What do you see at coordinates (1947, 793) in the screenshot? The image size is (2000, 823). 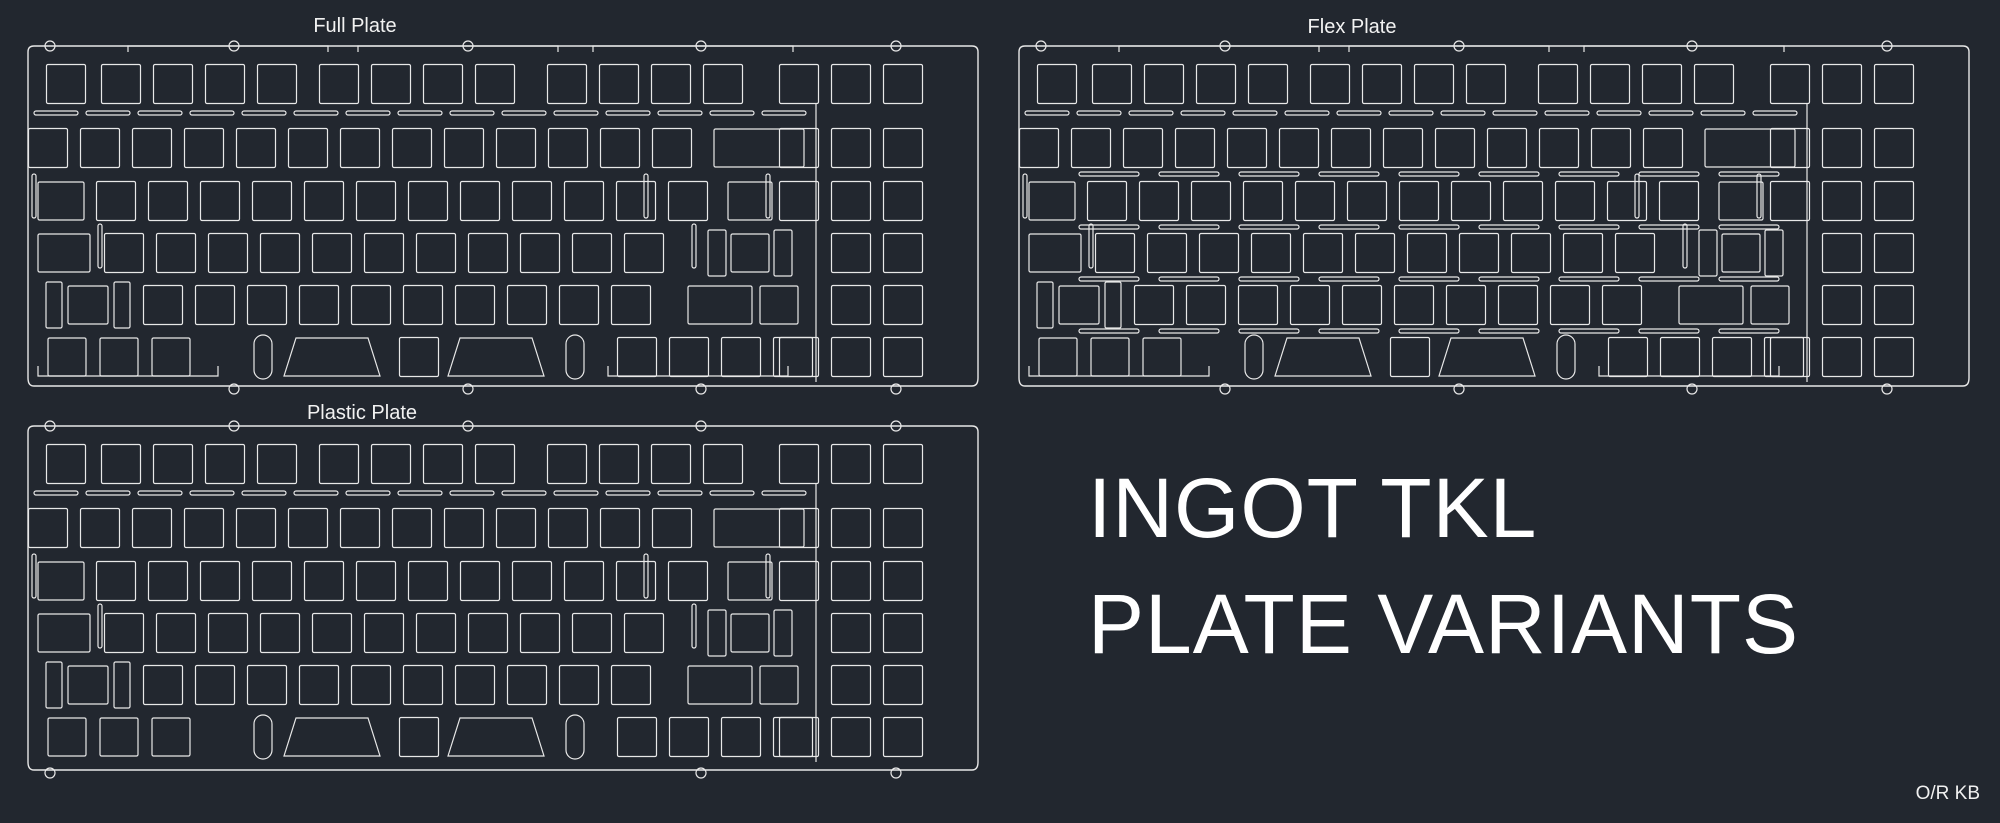 I see `credit-text: O/R KB` at bounding box center [1947, 793].